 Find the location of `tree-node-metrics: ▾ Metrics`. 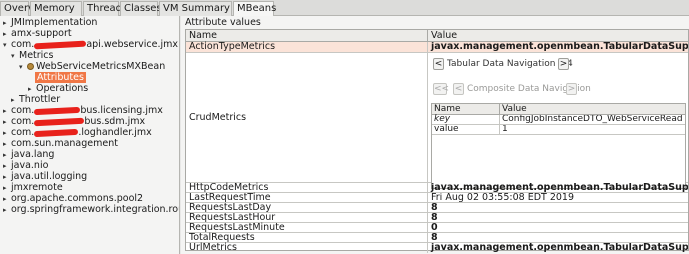

tree-node-metrics: ▾ Metrics is located at coordinates (32, 55).